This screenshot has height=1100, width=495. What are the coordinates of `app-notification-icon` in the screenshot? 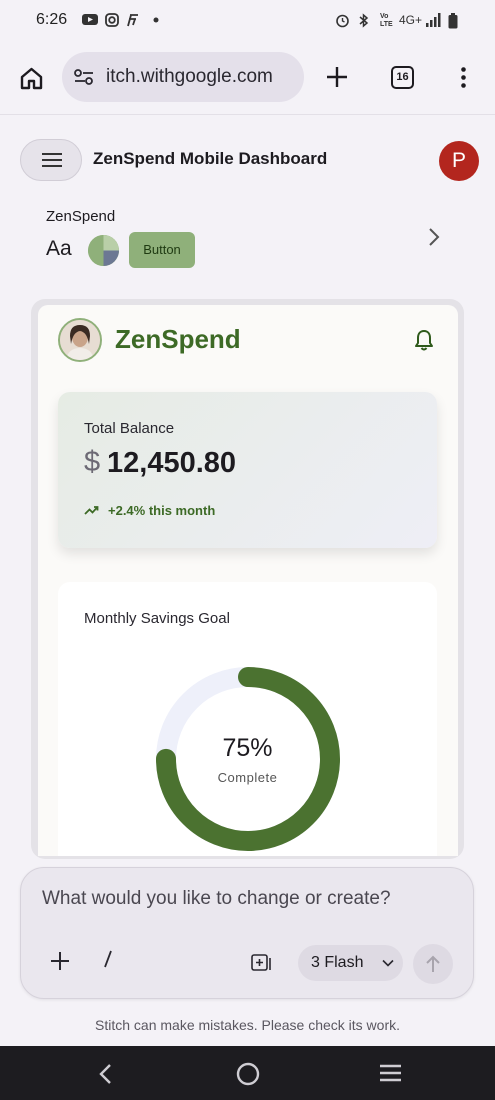 It's located at (133, 20).